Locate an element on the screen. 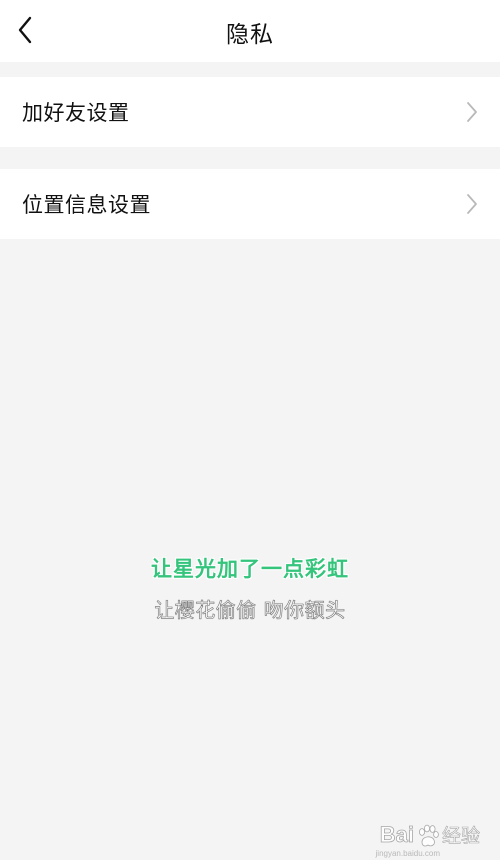  location-settings-item: 位置信息设置 is located at coordinates (250, 204).